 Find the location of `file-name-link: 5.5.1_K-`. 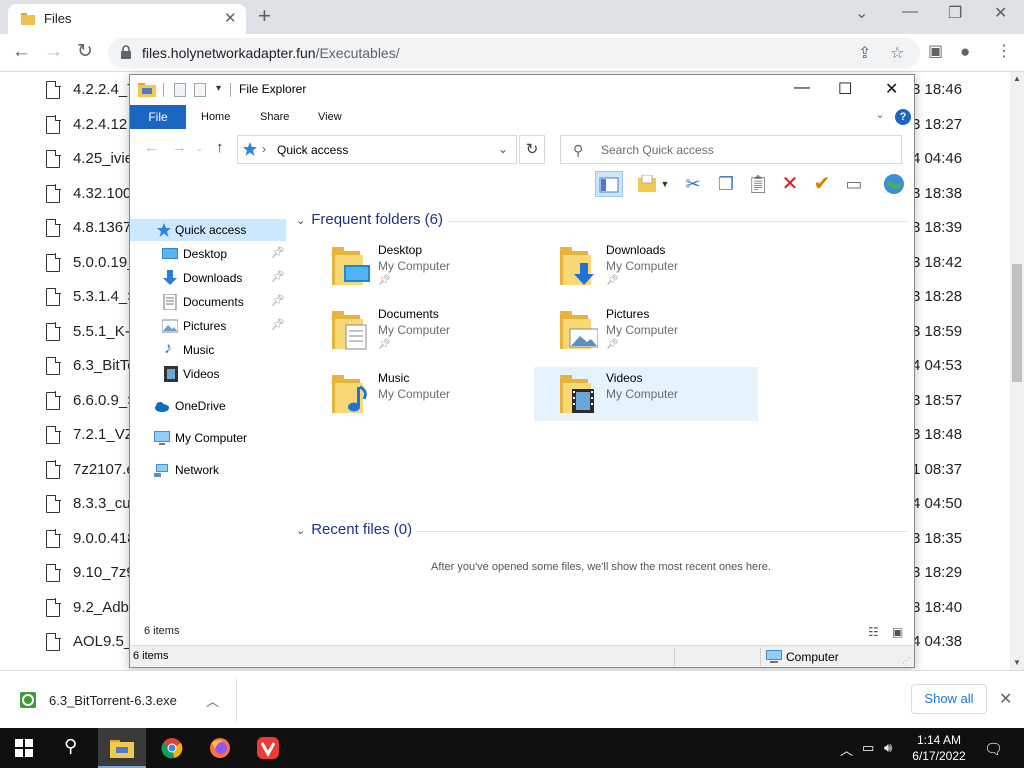

file-name-link: 5.5.1_K- is located at coordinates (101, 331).